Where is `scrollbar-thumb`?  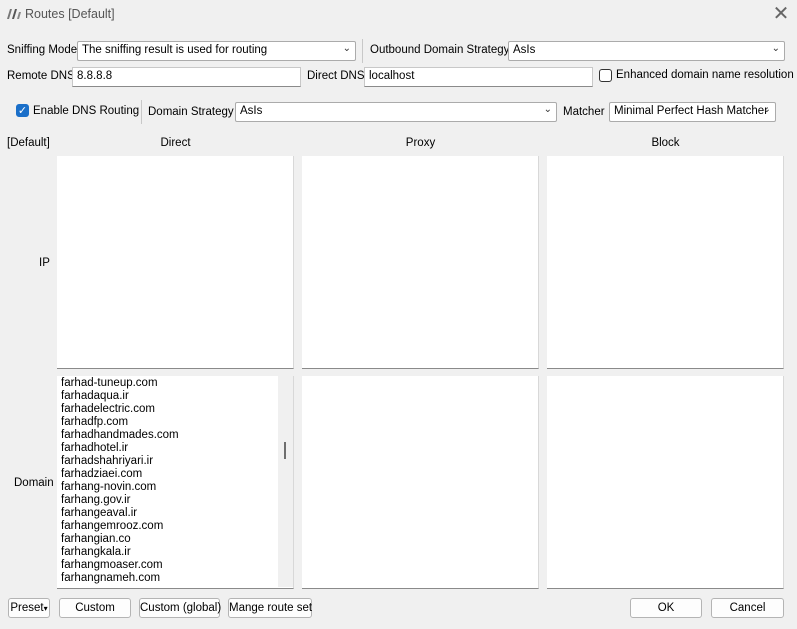
scrollbar-thumb is located at coordinates (285, 450).